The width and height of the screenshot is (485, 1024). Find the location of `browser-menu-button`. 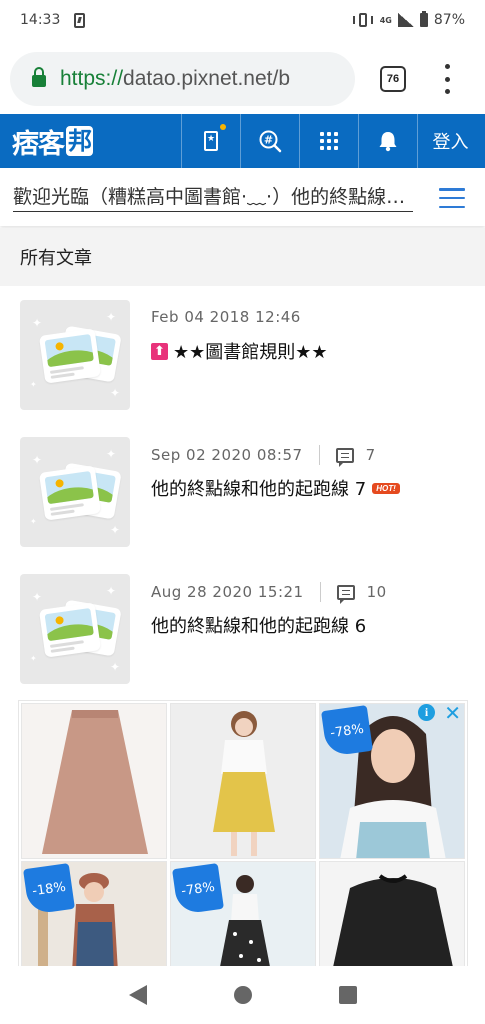

browser-menu-button is located at coordinates (447, 79).